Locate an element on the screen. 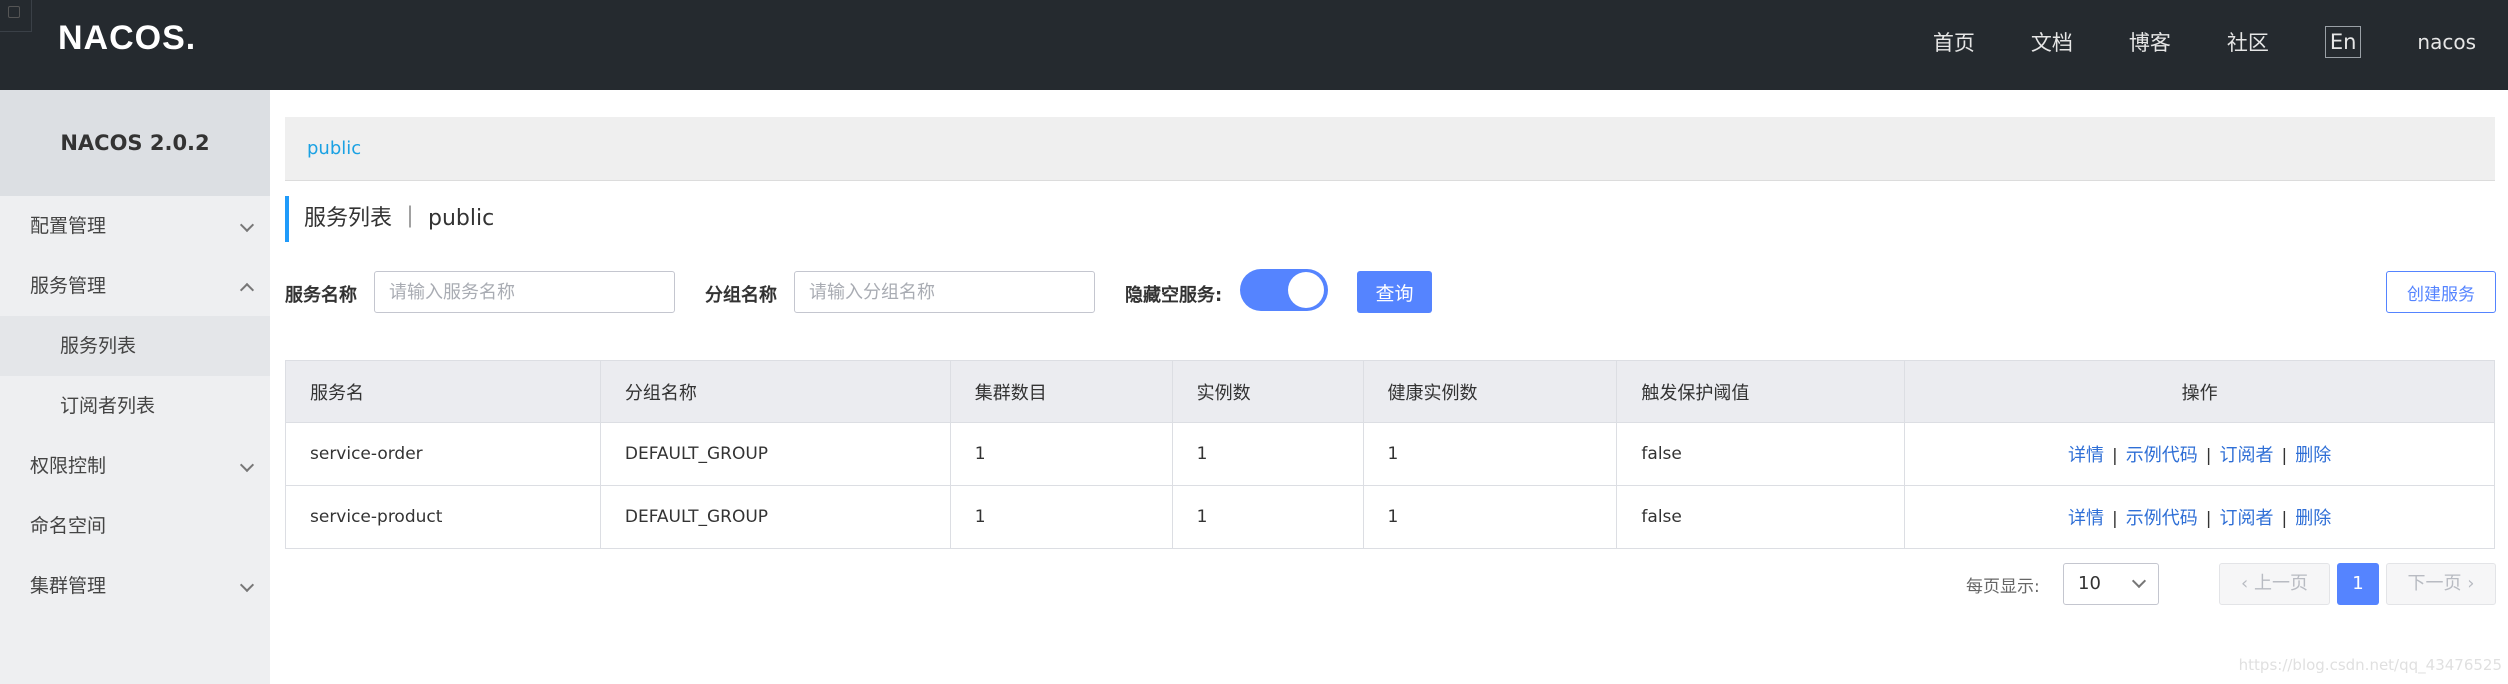  service-name-label: 服务名称 is located at coordinates (321, 295).